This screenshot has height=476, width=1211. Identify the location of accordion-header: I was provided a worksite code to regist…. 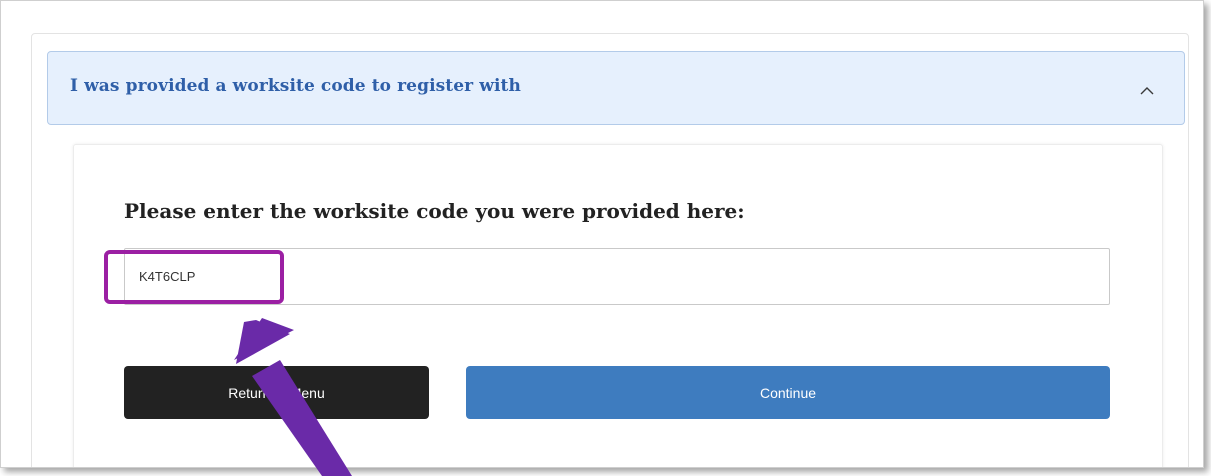
(616, 88).